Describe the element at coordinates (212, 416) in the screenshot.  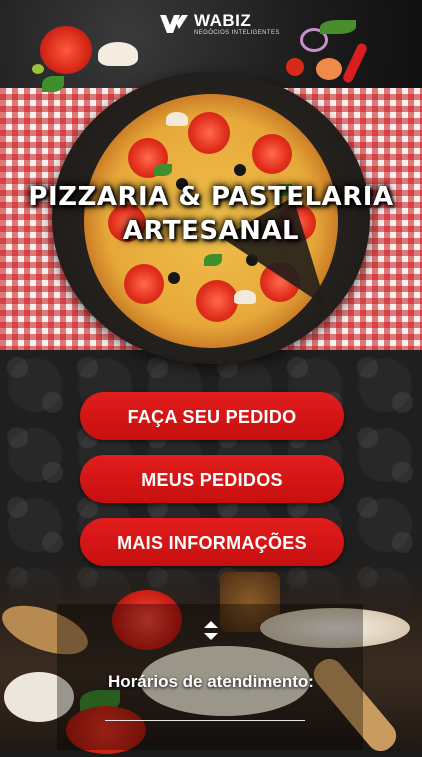
I see `place-order-button: FAÇA SEU PEDIDO` at that location.